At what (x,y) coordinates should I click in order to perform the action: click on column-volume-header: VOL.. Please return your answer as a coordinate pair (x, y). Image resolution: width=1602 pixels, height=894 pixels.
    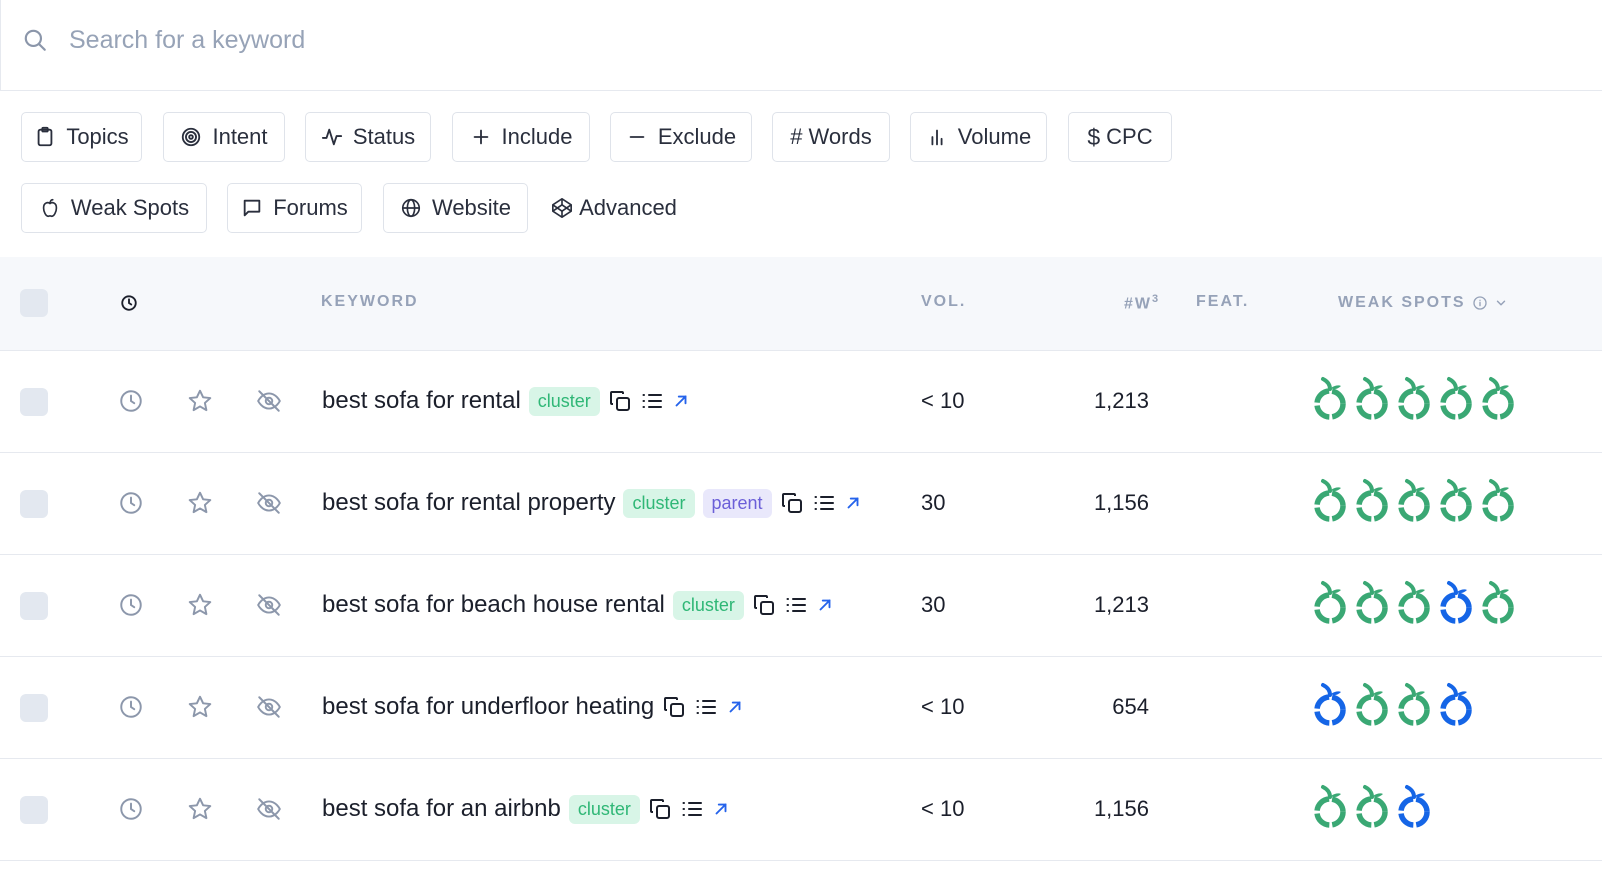
    Looking at the image, I should click on (943, 302).